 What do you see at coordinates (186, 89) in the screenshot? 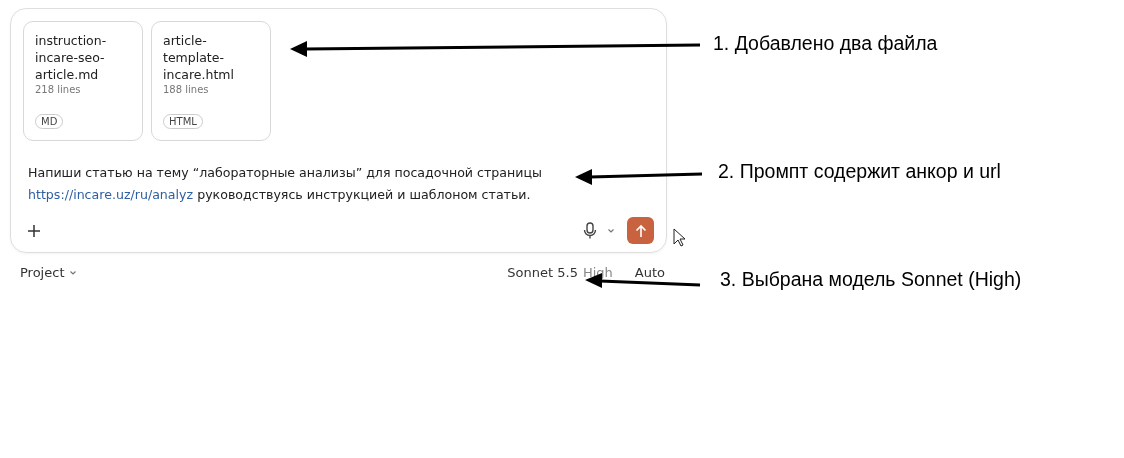
I see `line-count: 188 lines` at bounding box center [186, 89].